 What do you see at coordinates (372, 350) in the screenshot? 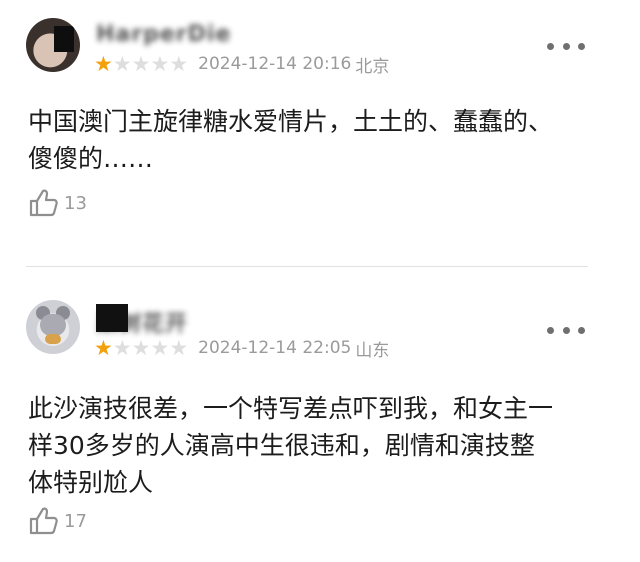
I see `review-location: 山东` at bounding box center [372, 350].